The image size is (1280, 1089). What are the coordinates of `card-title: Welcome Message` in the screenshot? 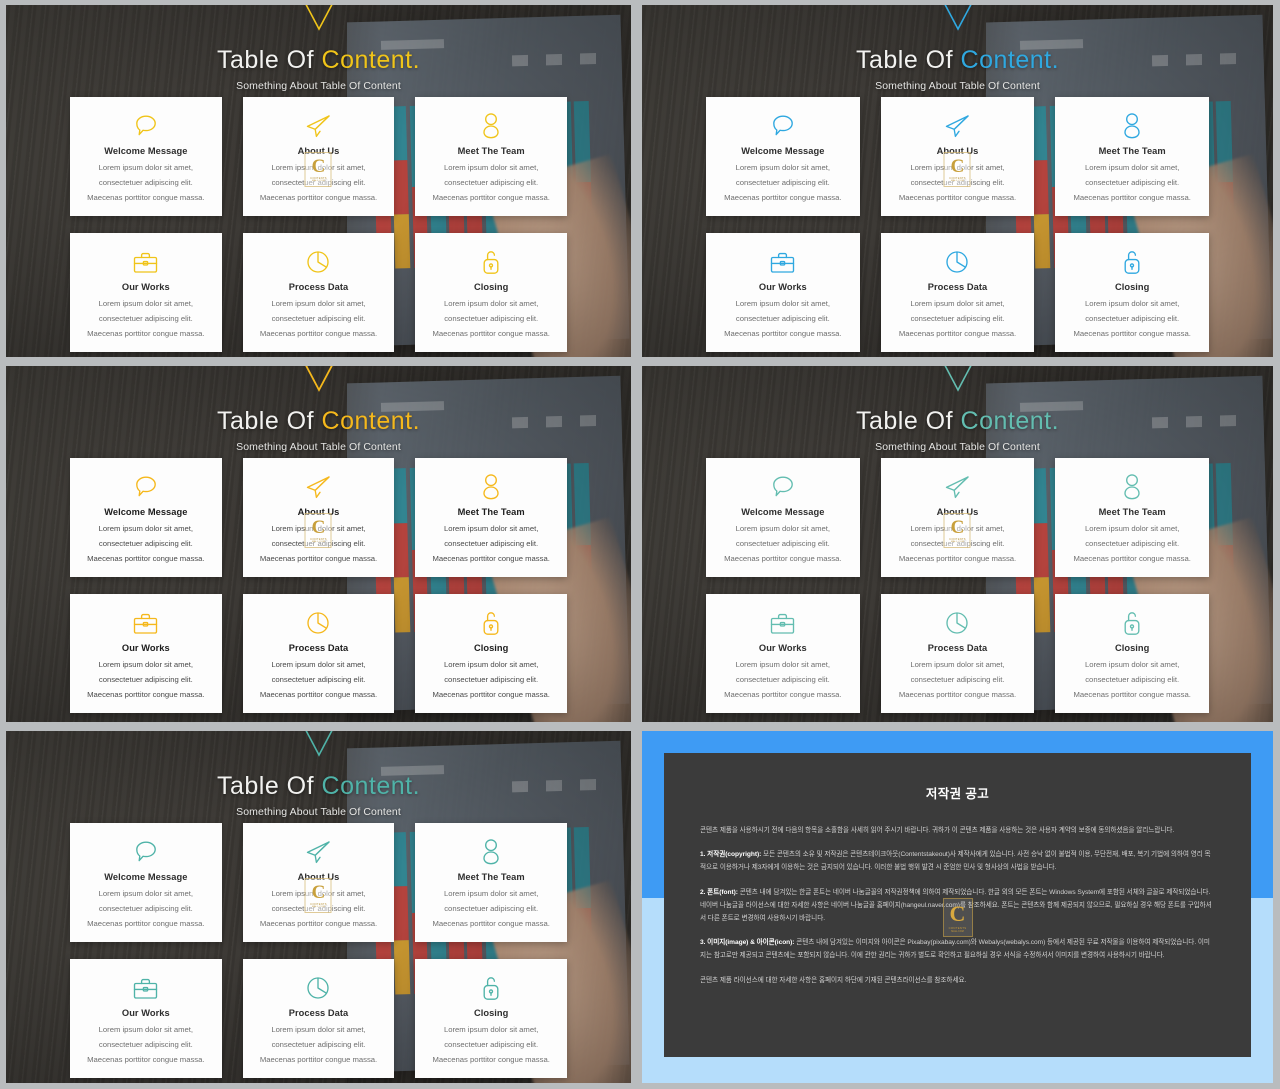 It's located at (146, 151).